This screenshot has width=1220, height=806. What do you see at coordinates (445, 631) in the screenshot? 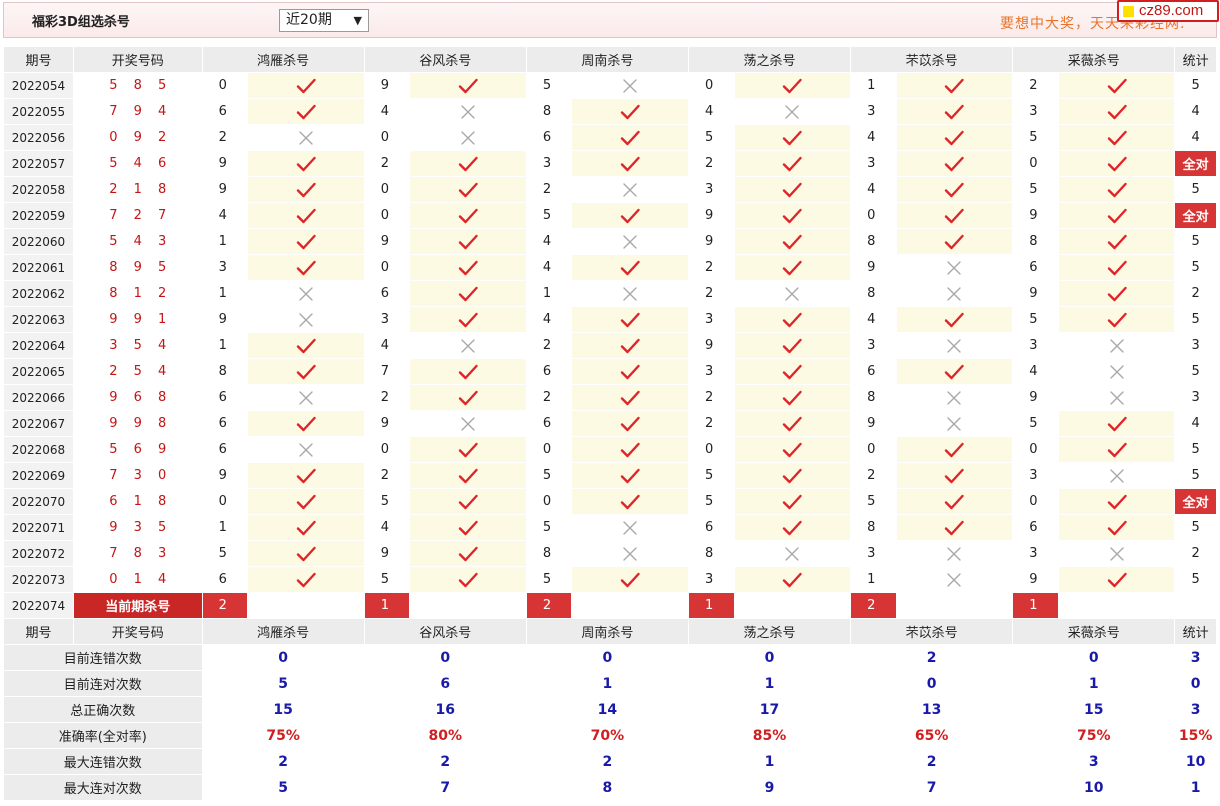
I see `col-header-expert: 谷风杀号` at bounding box center [445, 631].